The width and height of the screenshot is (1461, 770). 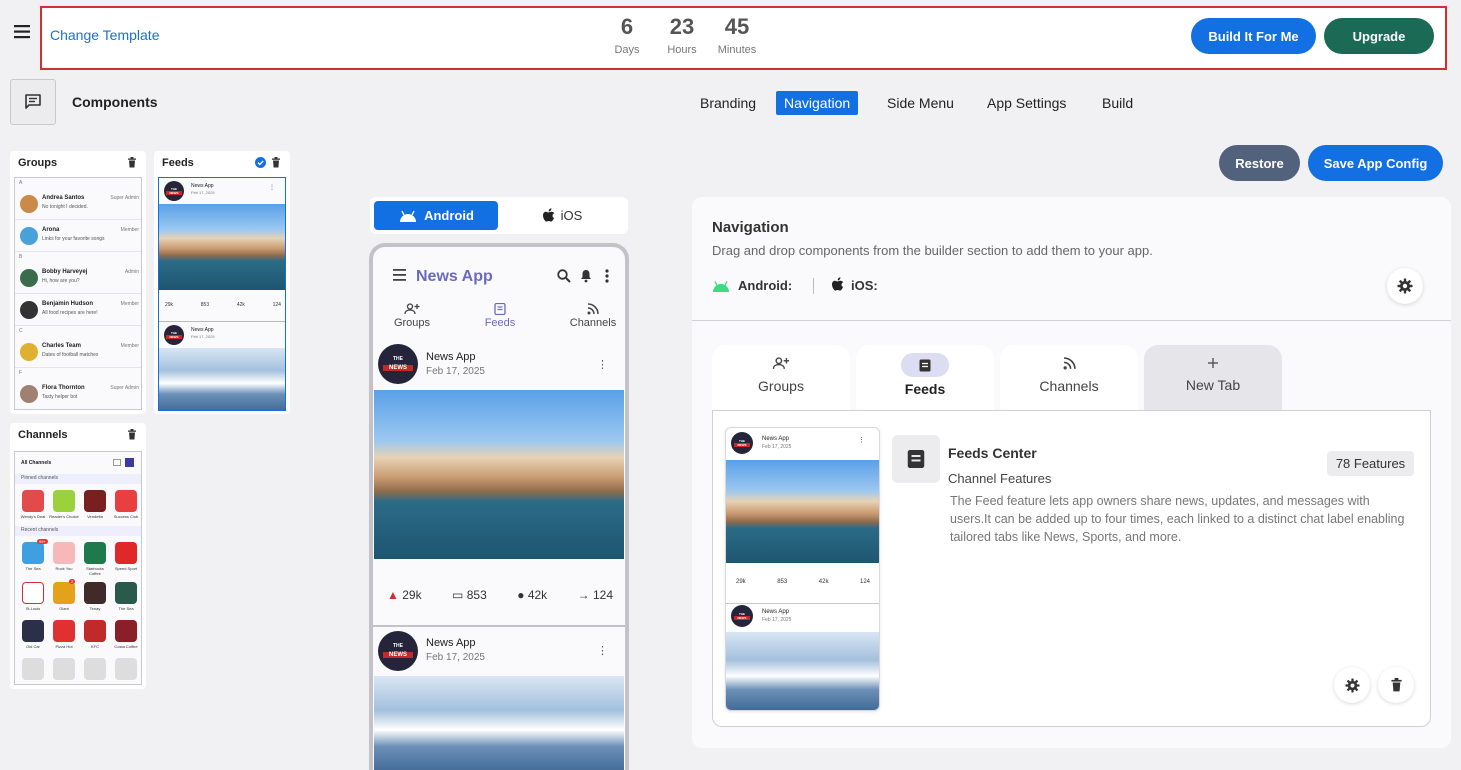 What do you see at coordinates (593, 316) in the screenshot?
I see `phone-tab-channels: Channels` at bounding box center [593, 316].